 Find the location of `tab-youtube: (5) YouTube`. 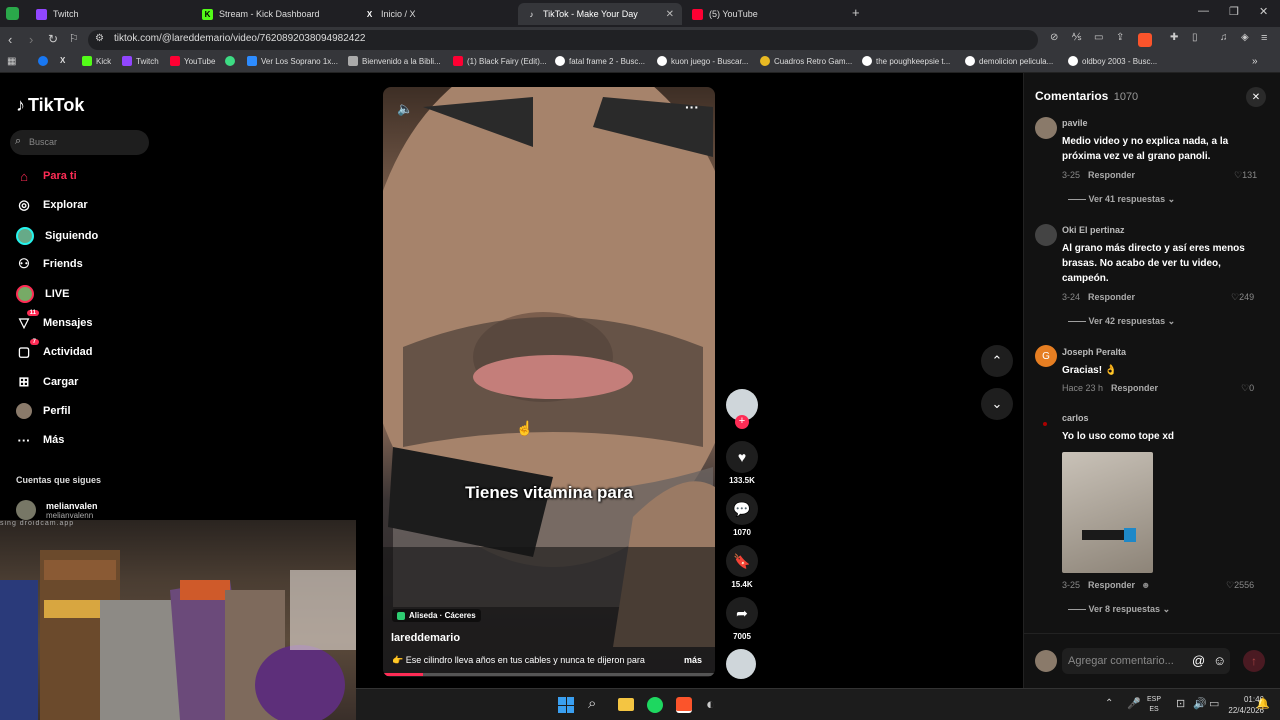

tab-youtube: (5) YouTube is located at coordinates (767, 14).